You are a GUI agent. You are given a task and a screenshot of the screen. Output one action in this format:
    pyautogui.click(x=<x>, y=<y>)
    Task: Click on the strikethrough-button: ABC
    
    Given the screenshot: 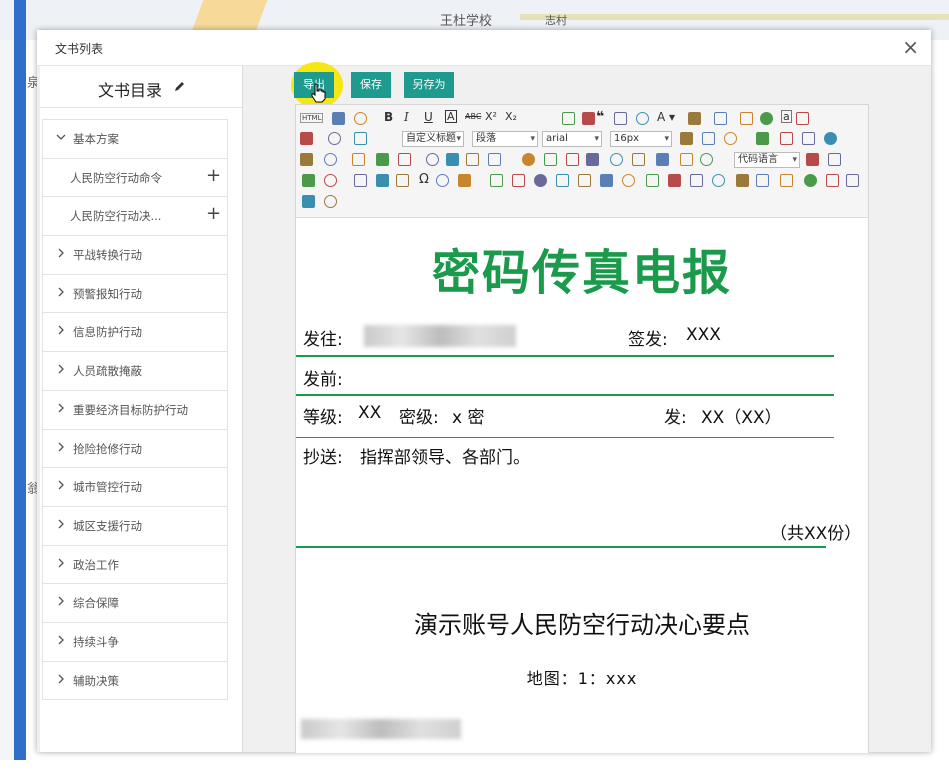 What is the action you would take?
    pyautogui.click(x=473, y=116)
    